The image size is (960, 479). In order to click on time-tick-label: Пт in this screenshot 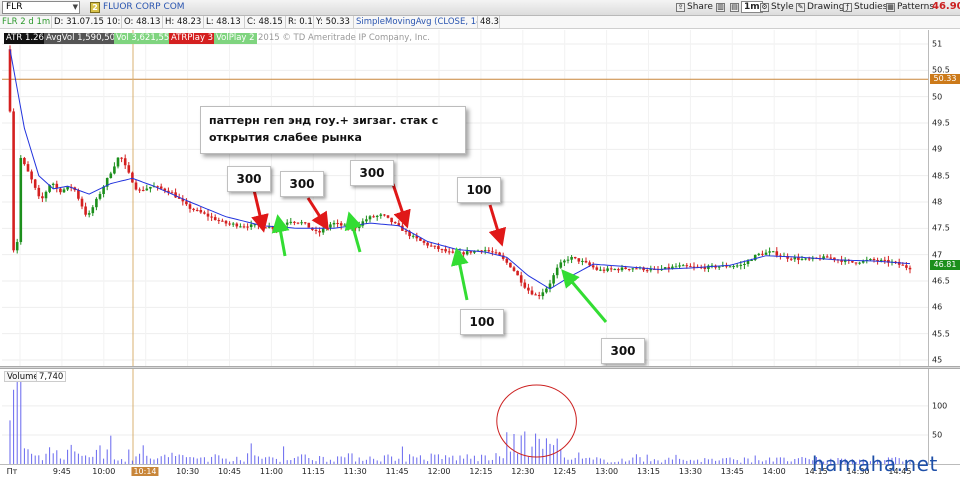, I will do `click(12, 471)`.